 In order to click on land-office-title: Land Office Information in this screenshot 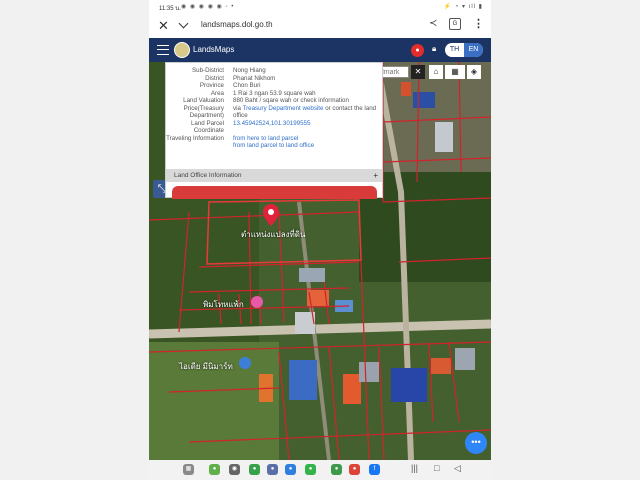, I will do `click(208, 175)`.